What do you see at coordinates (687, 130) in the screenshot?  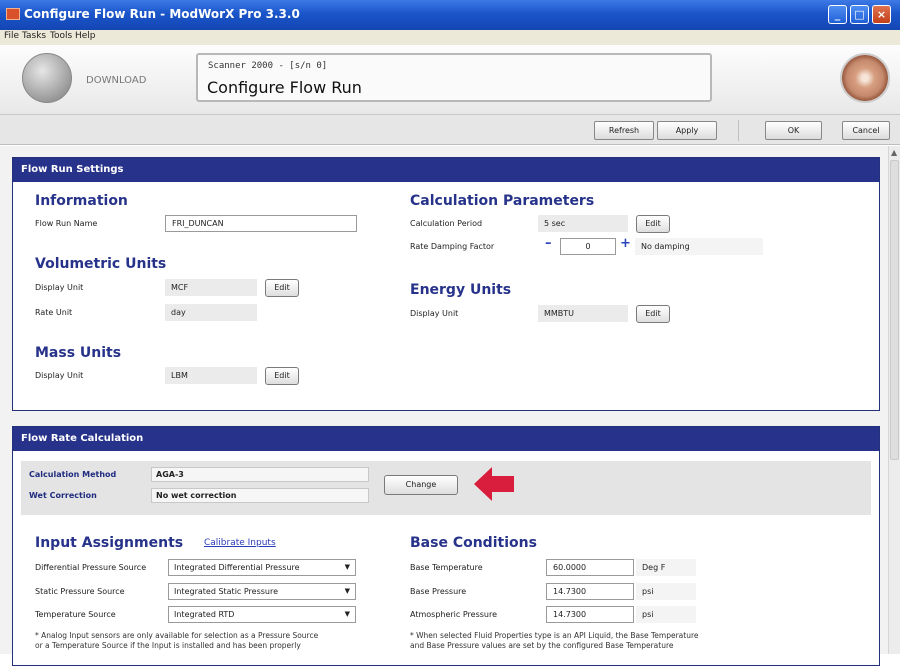 I see `apply-button: Apply` at bounding box center [687, 130].